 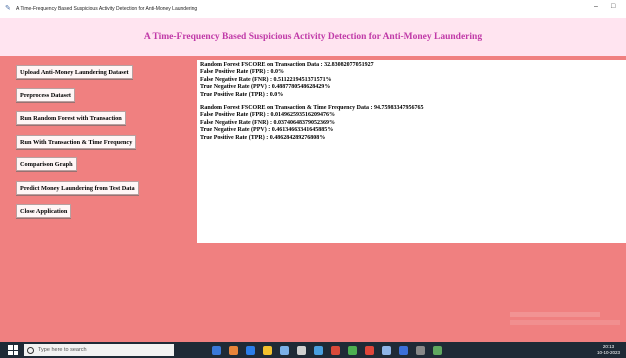 I want to click on result-line: False Positive Rate (FPR) : 0.0%, so click(x=242, y=72).